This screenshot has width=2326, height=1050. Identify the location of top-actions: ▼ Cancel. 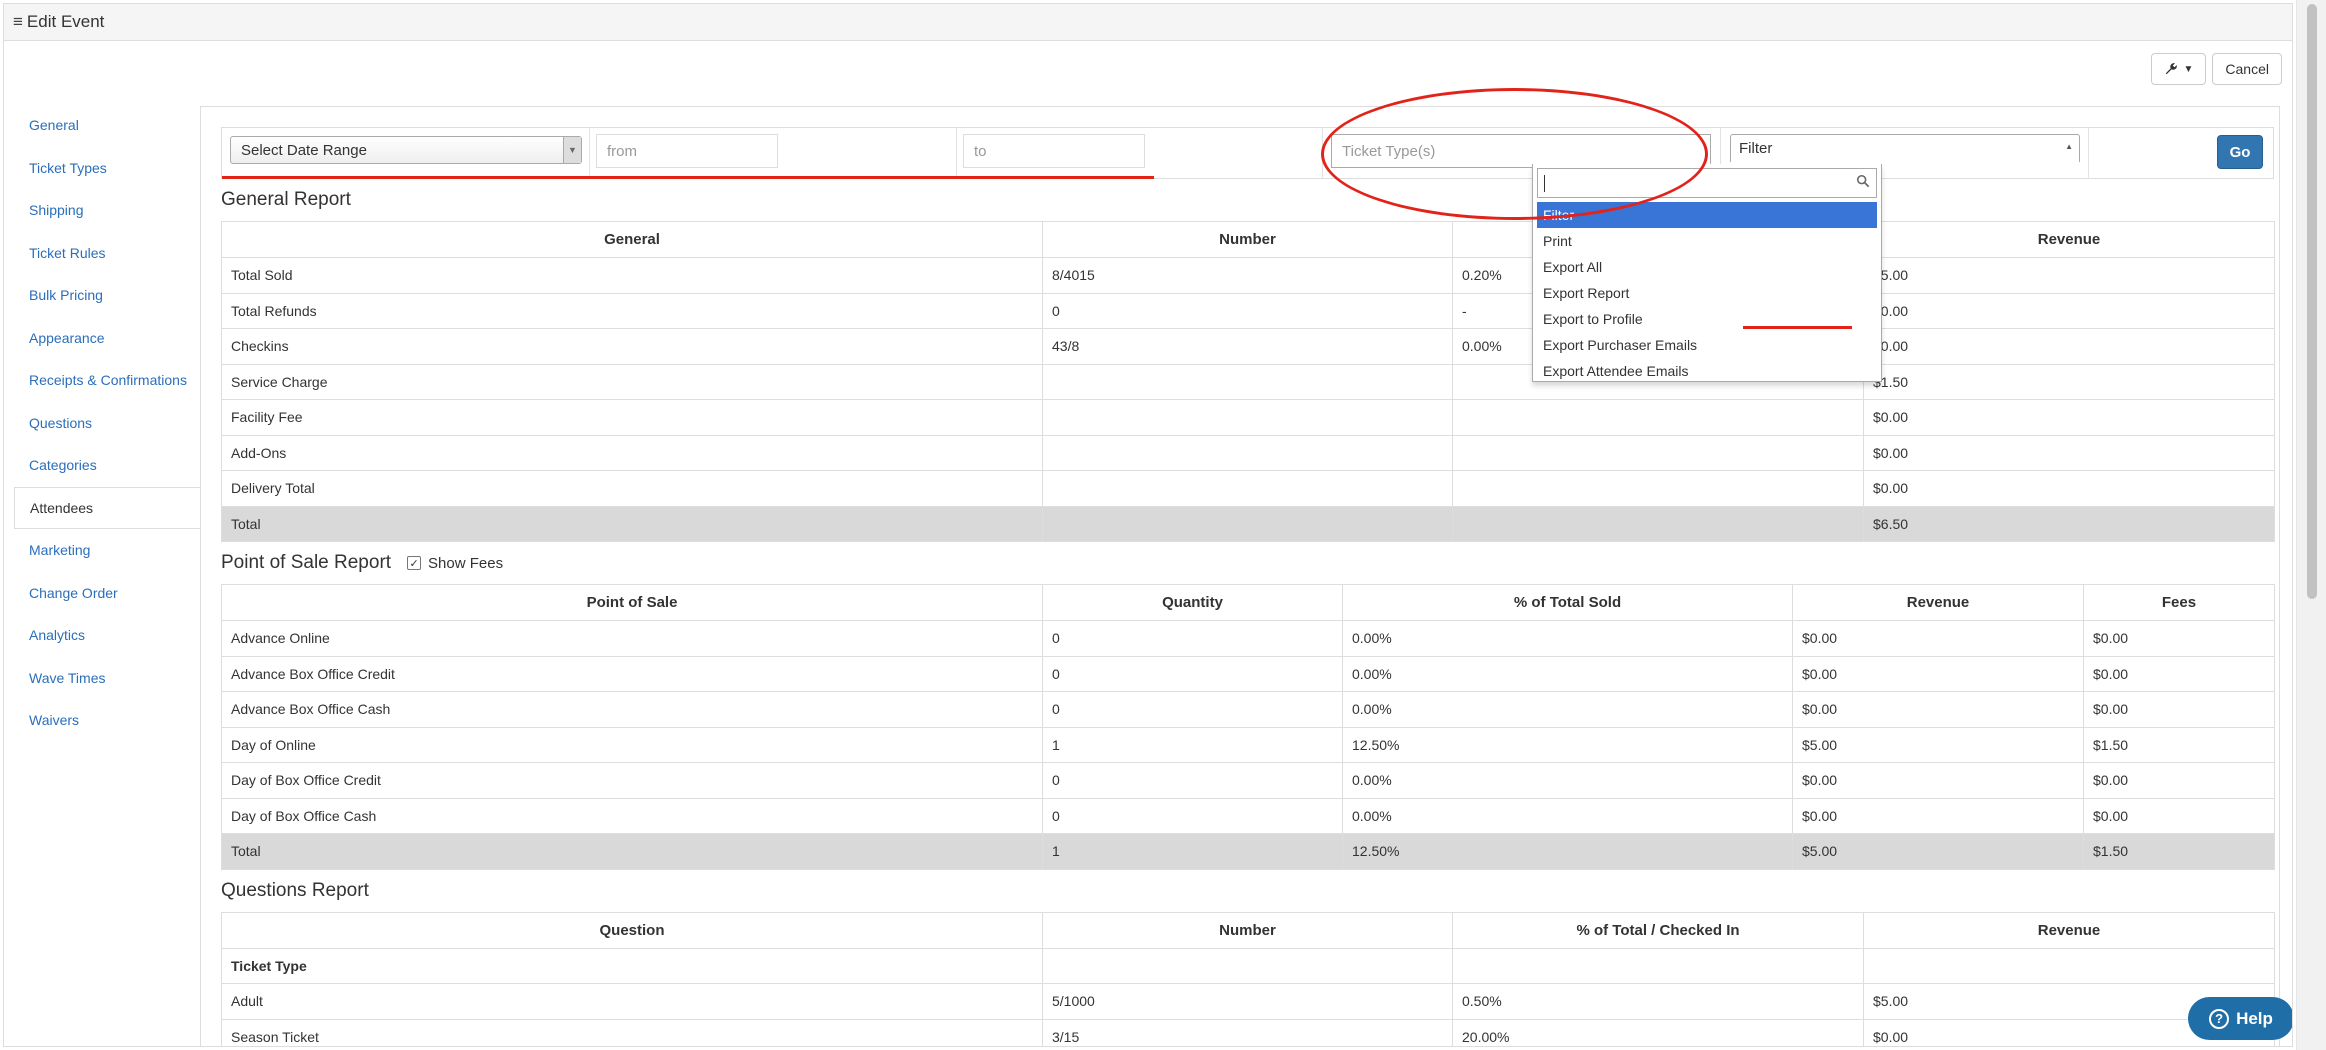
(2216, 69).